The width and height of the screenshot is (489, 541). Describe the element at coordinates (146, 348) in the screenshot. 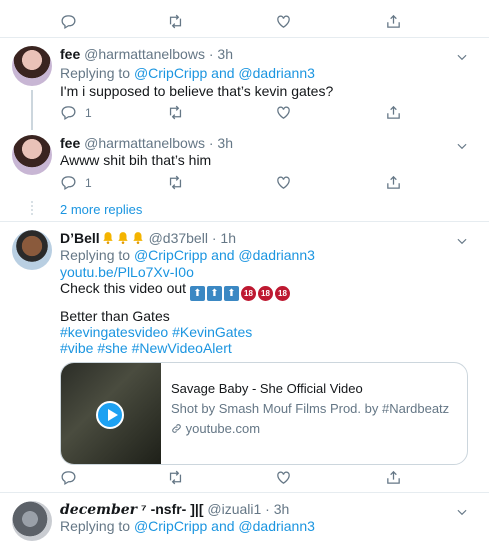

I see `hashtags: #vibe #she #NewVideoAlert` at that location.